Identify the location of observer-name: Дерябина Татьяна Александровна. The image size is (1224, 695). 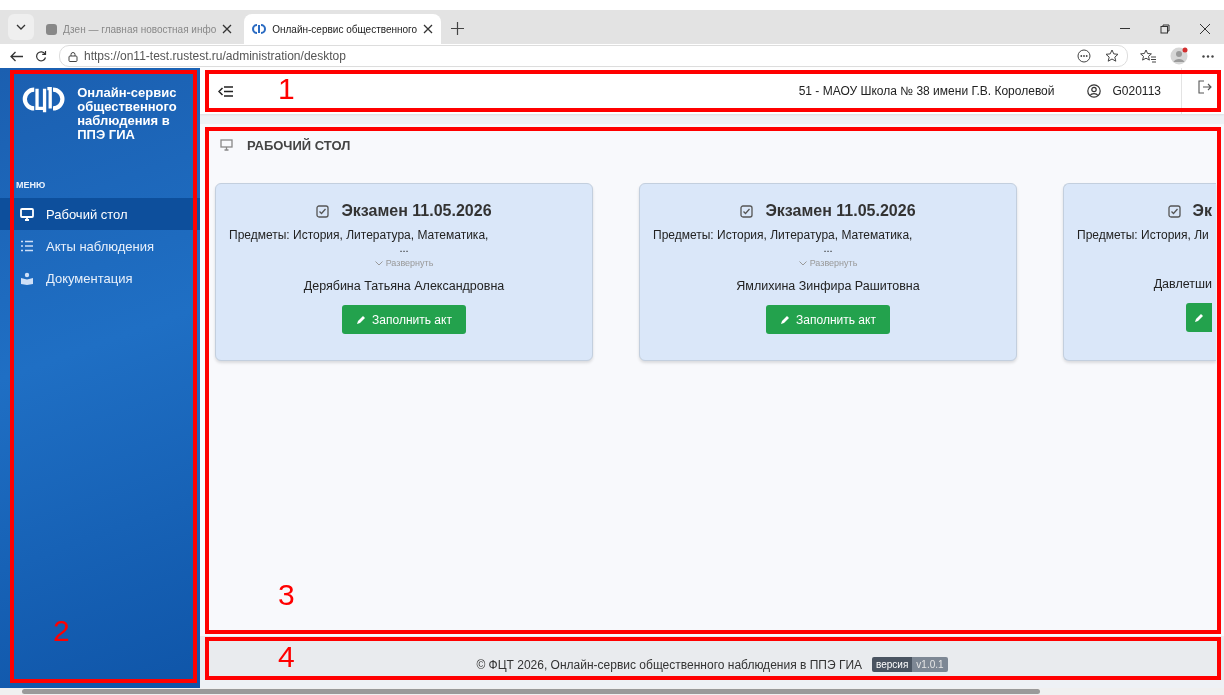
(404, 286).